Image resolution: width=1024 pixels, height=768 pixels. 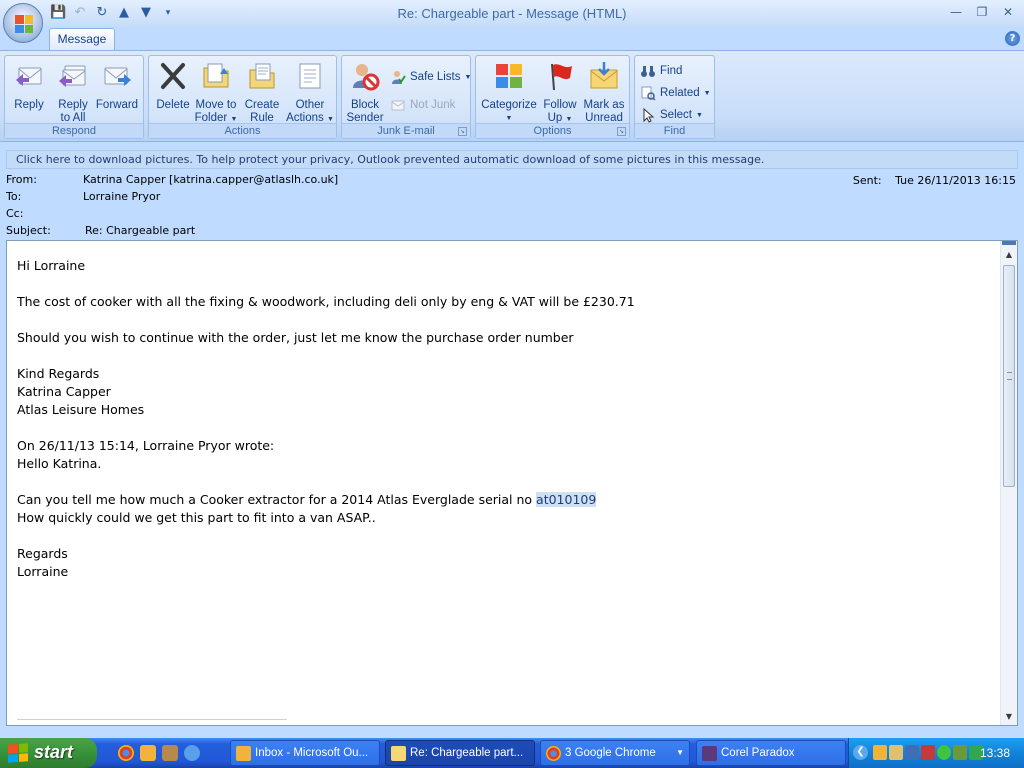 What do you see at coordinates (18, 753) in the screenshot?
I see `windows-flag-icon` at bounding box center [18, 753].